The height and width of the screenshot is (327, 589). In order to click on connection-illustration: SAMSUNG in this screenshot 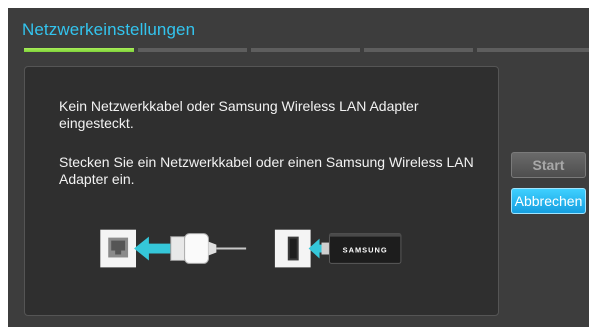, I will do `click(251, 248)`.